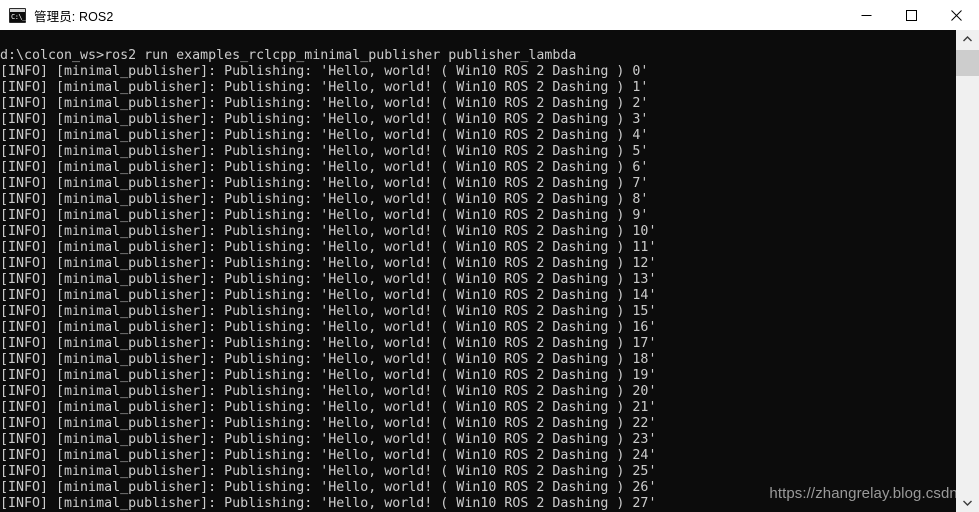  Describe the element at coordinates (422, 15) in the screenshot. I see `title-bar-left: C:\_ 管理员: ROS2` at that location.